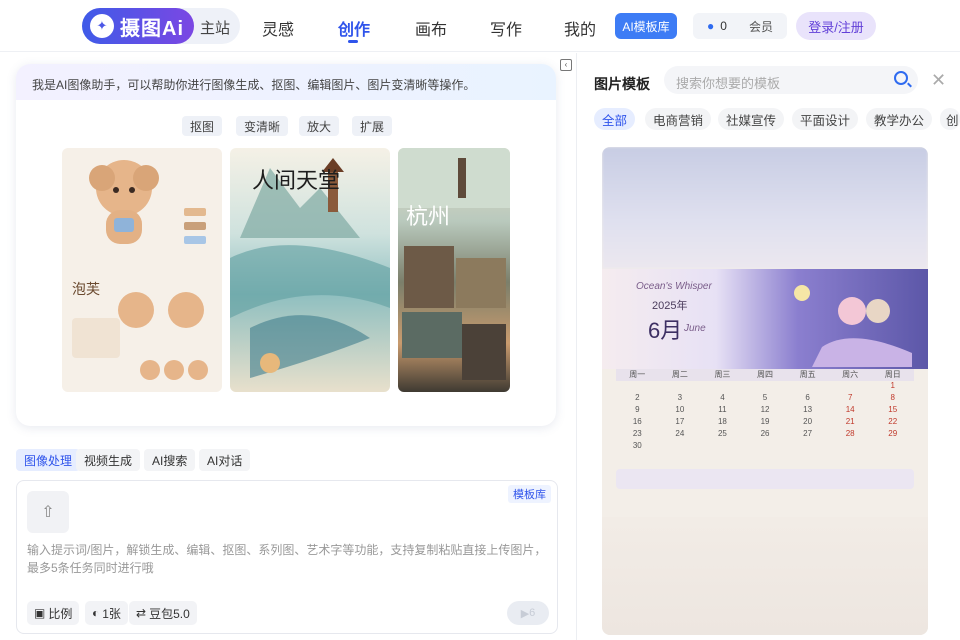 The width and height of the screenshot is (960, 640). I want to click on tab-ai-chat: AI对话, so click(225, 460).